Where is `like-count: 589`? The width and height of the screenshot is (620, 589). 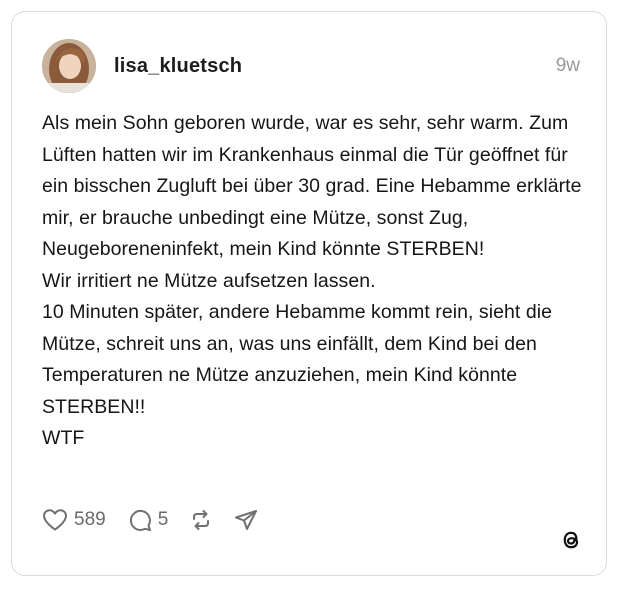
like-count: 589 is located at coordinates (90, 519).